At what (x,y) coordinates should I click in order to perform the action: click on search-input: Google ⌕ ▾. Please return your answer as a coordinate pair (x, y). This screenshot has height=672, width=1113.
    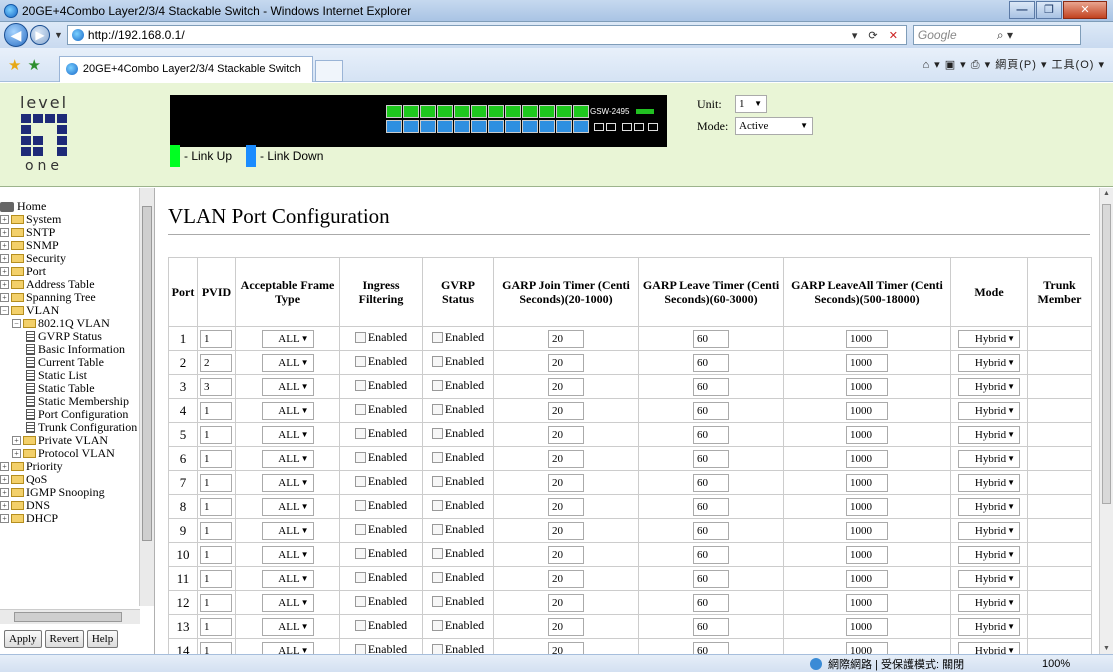
    Looking at the image, I should click on (996, 35).